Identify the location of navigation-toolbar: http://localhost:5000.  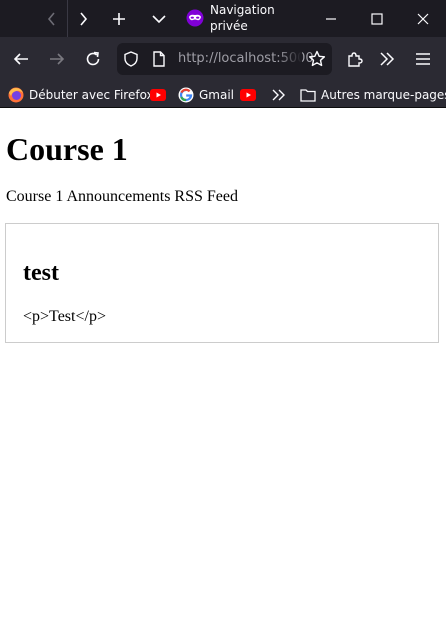
(223, 59).